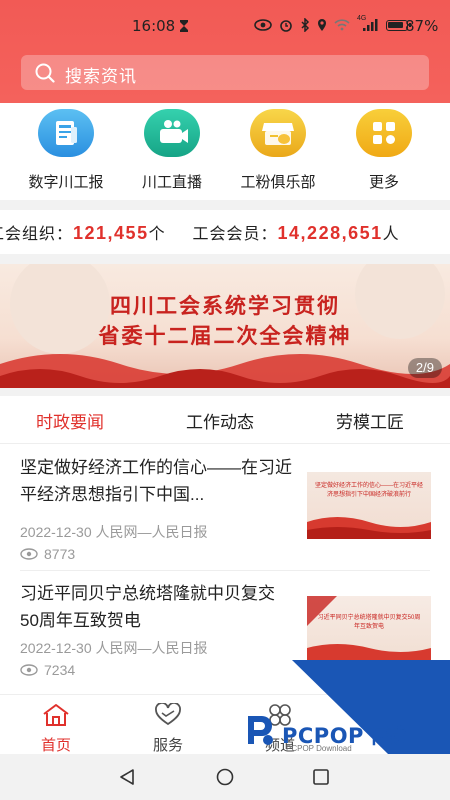  Describe the element at coordinates (45, 73) in the screenshot. I see `search-icon` at that location.